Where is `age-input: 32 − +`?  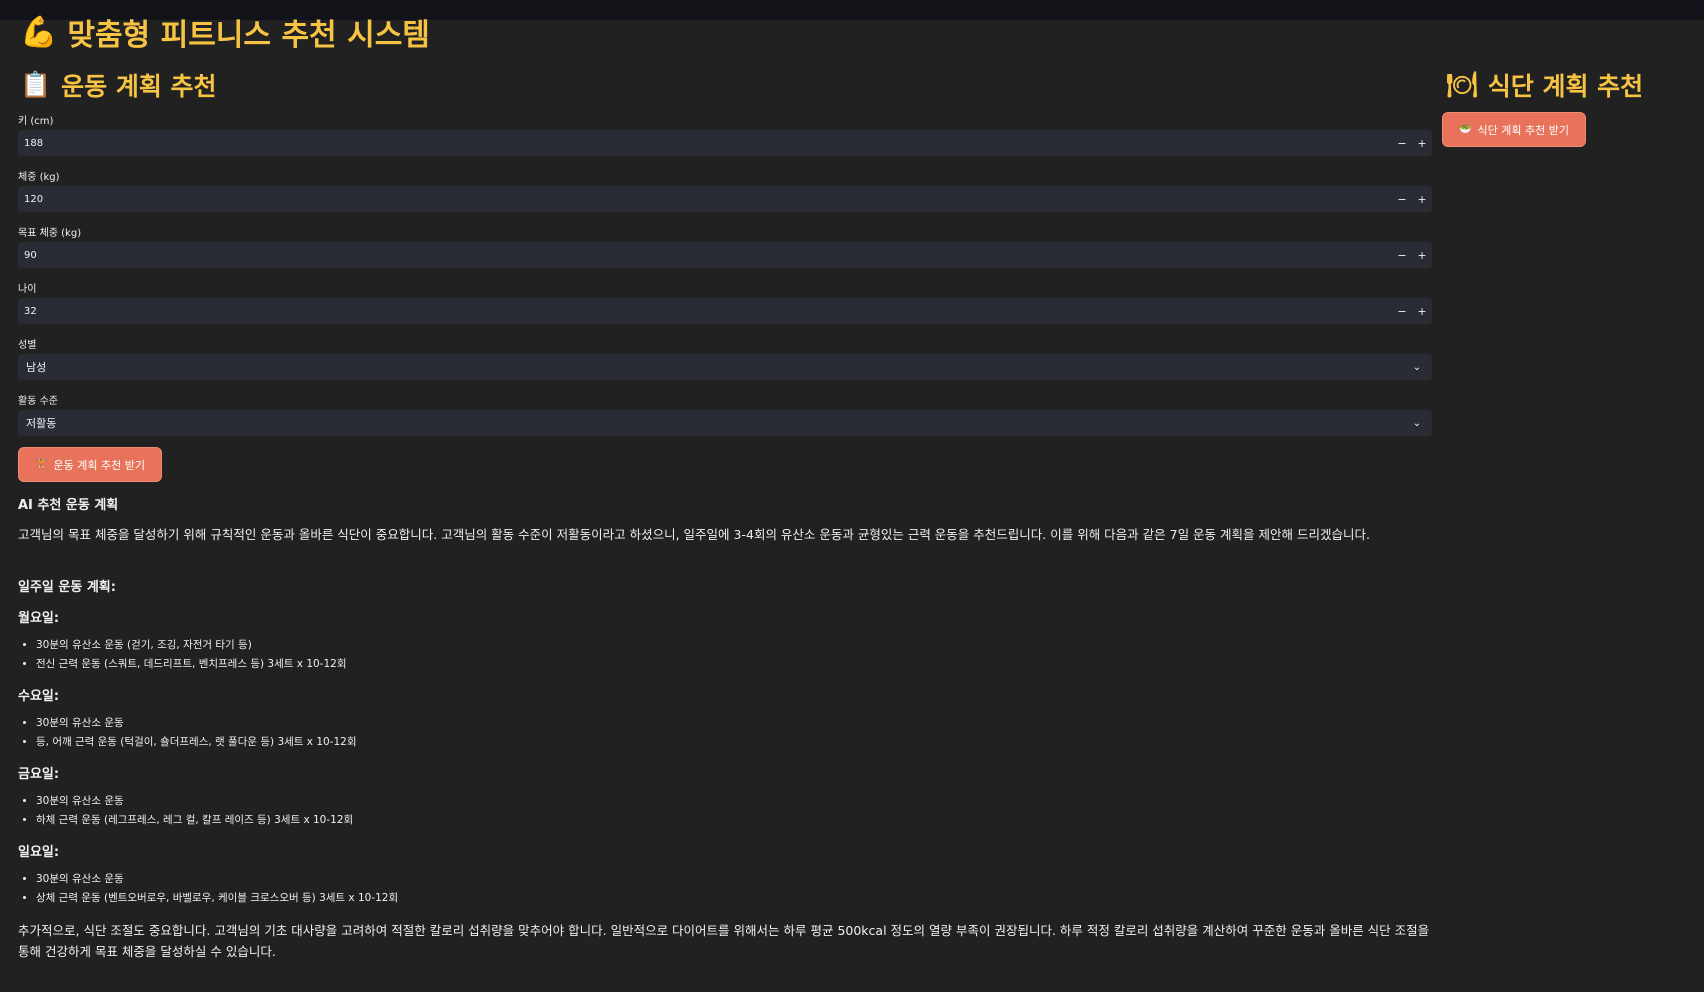
age-input: 32 − + is located at coordinates (725, 311).